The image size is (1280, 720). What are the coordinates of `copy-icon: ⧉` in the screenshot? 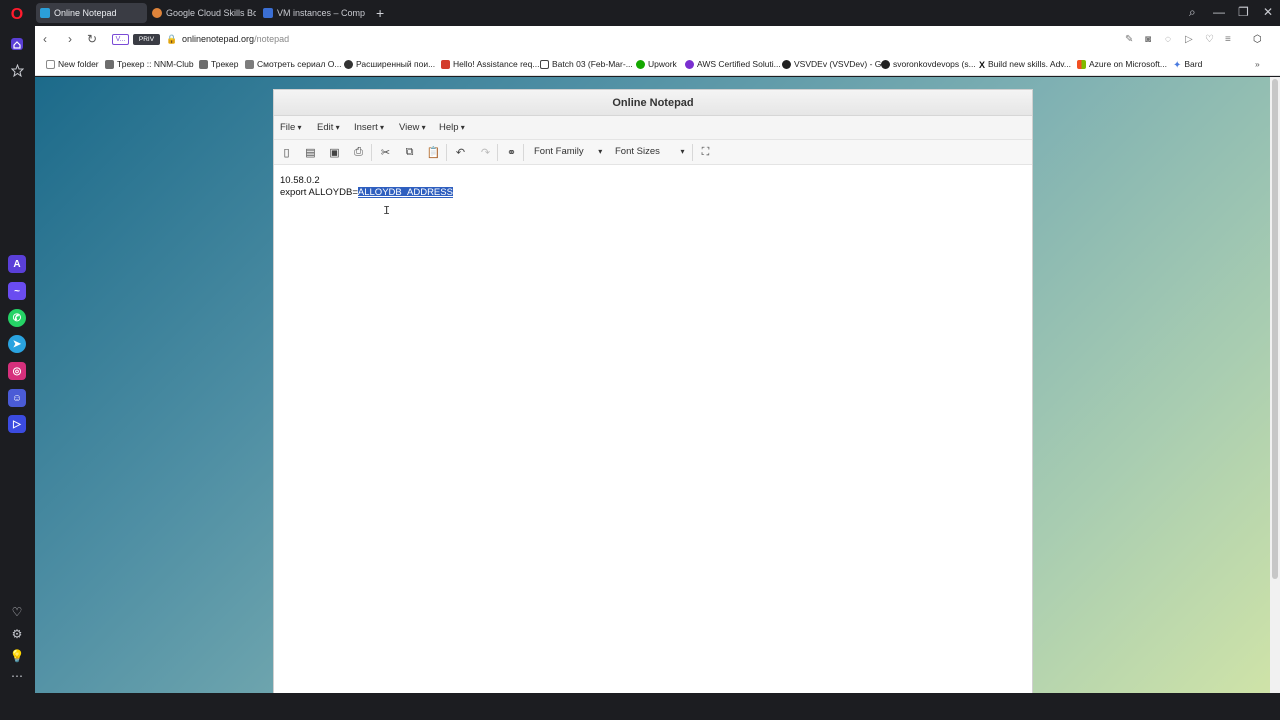 It's located at (409, 152).